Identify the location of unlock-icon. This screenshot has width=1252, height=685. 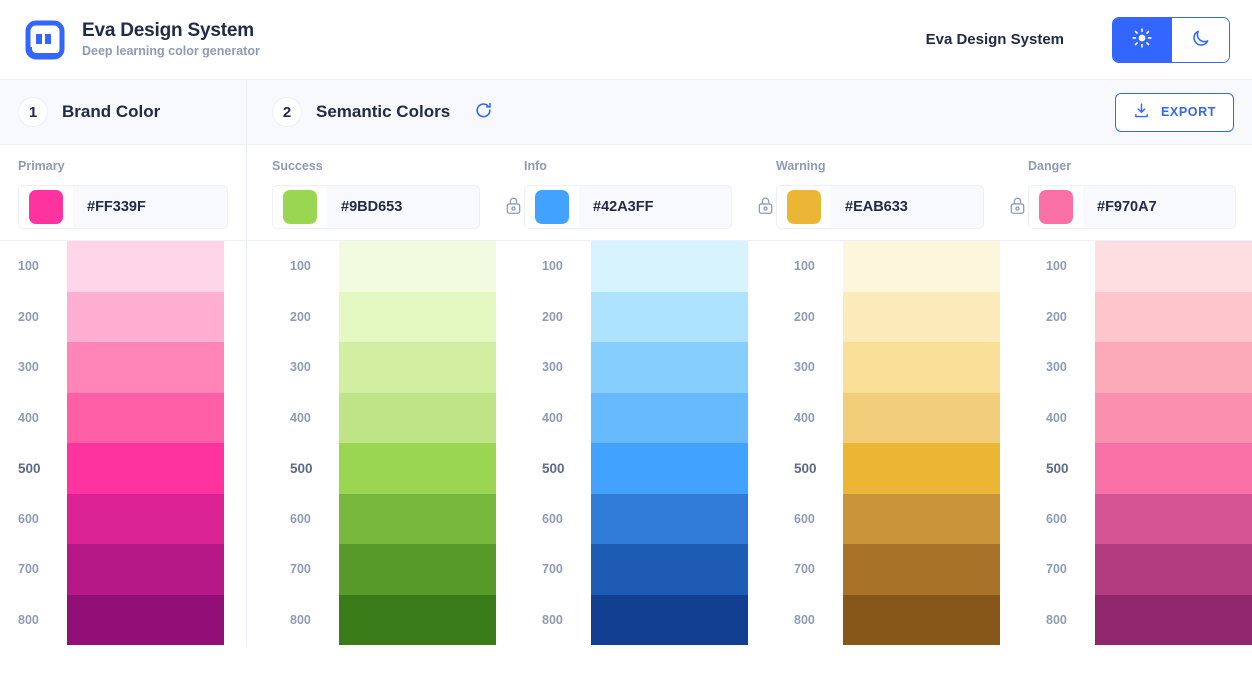
(765, 207).